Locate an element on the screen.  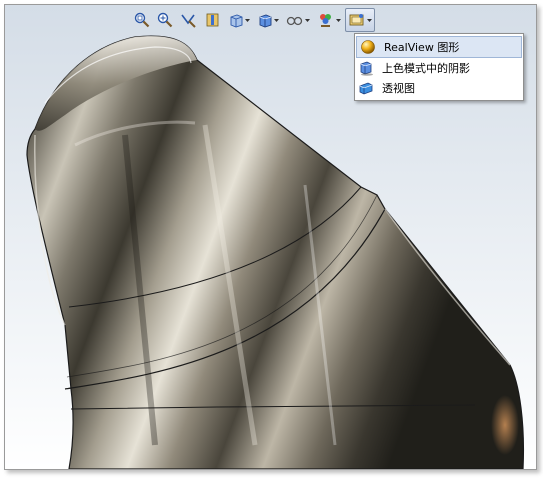
realview-sphere-icon is located at coordinates (368, 47).